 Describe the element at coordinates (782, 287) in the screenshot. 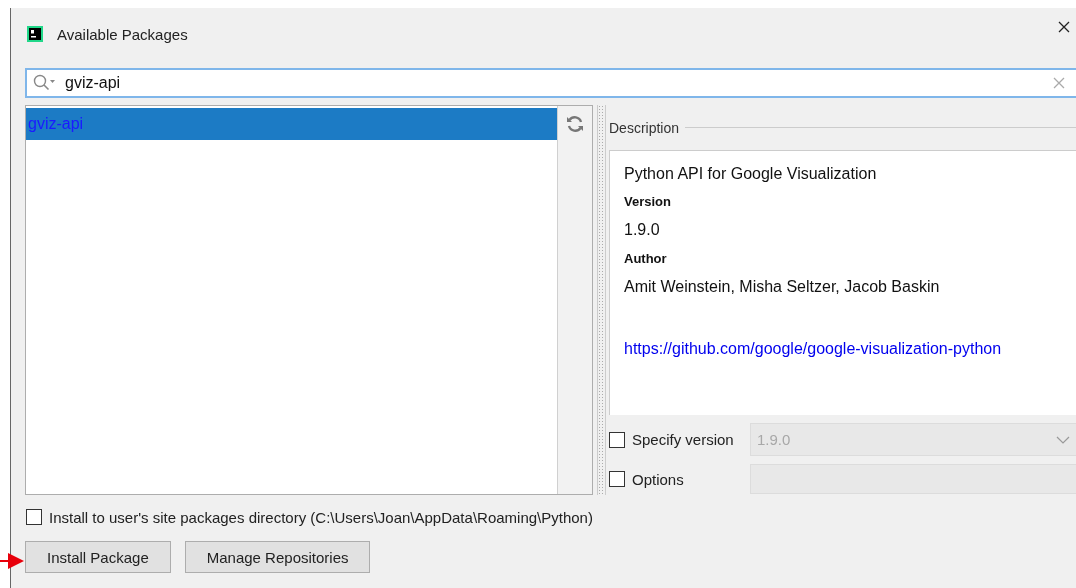

I see `field-value: Amit Weinstein, Misha Seltzer, Jacob Baskin` at that location.